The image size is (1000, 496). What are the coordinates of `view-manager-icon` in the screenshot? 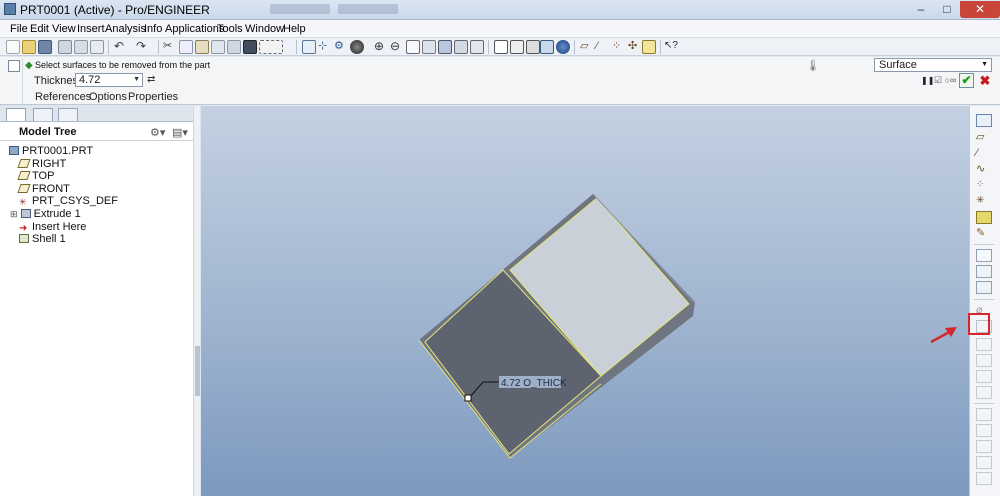 It's located at (477, 47).